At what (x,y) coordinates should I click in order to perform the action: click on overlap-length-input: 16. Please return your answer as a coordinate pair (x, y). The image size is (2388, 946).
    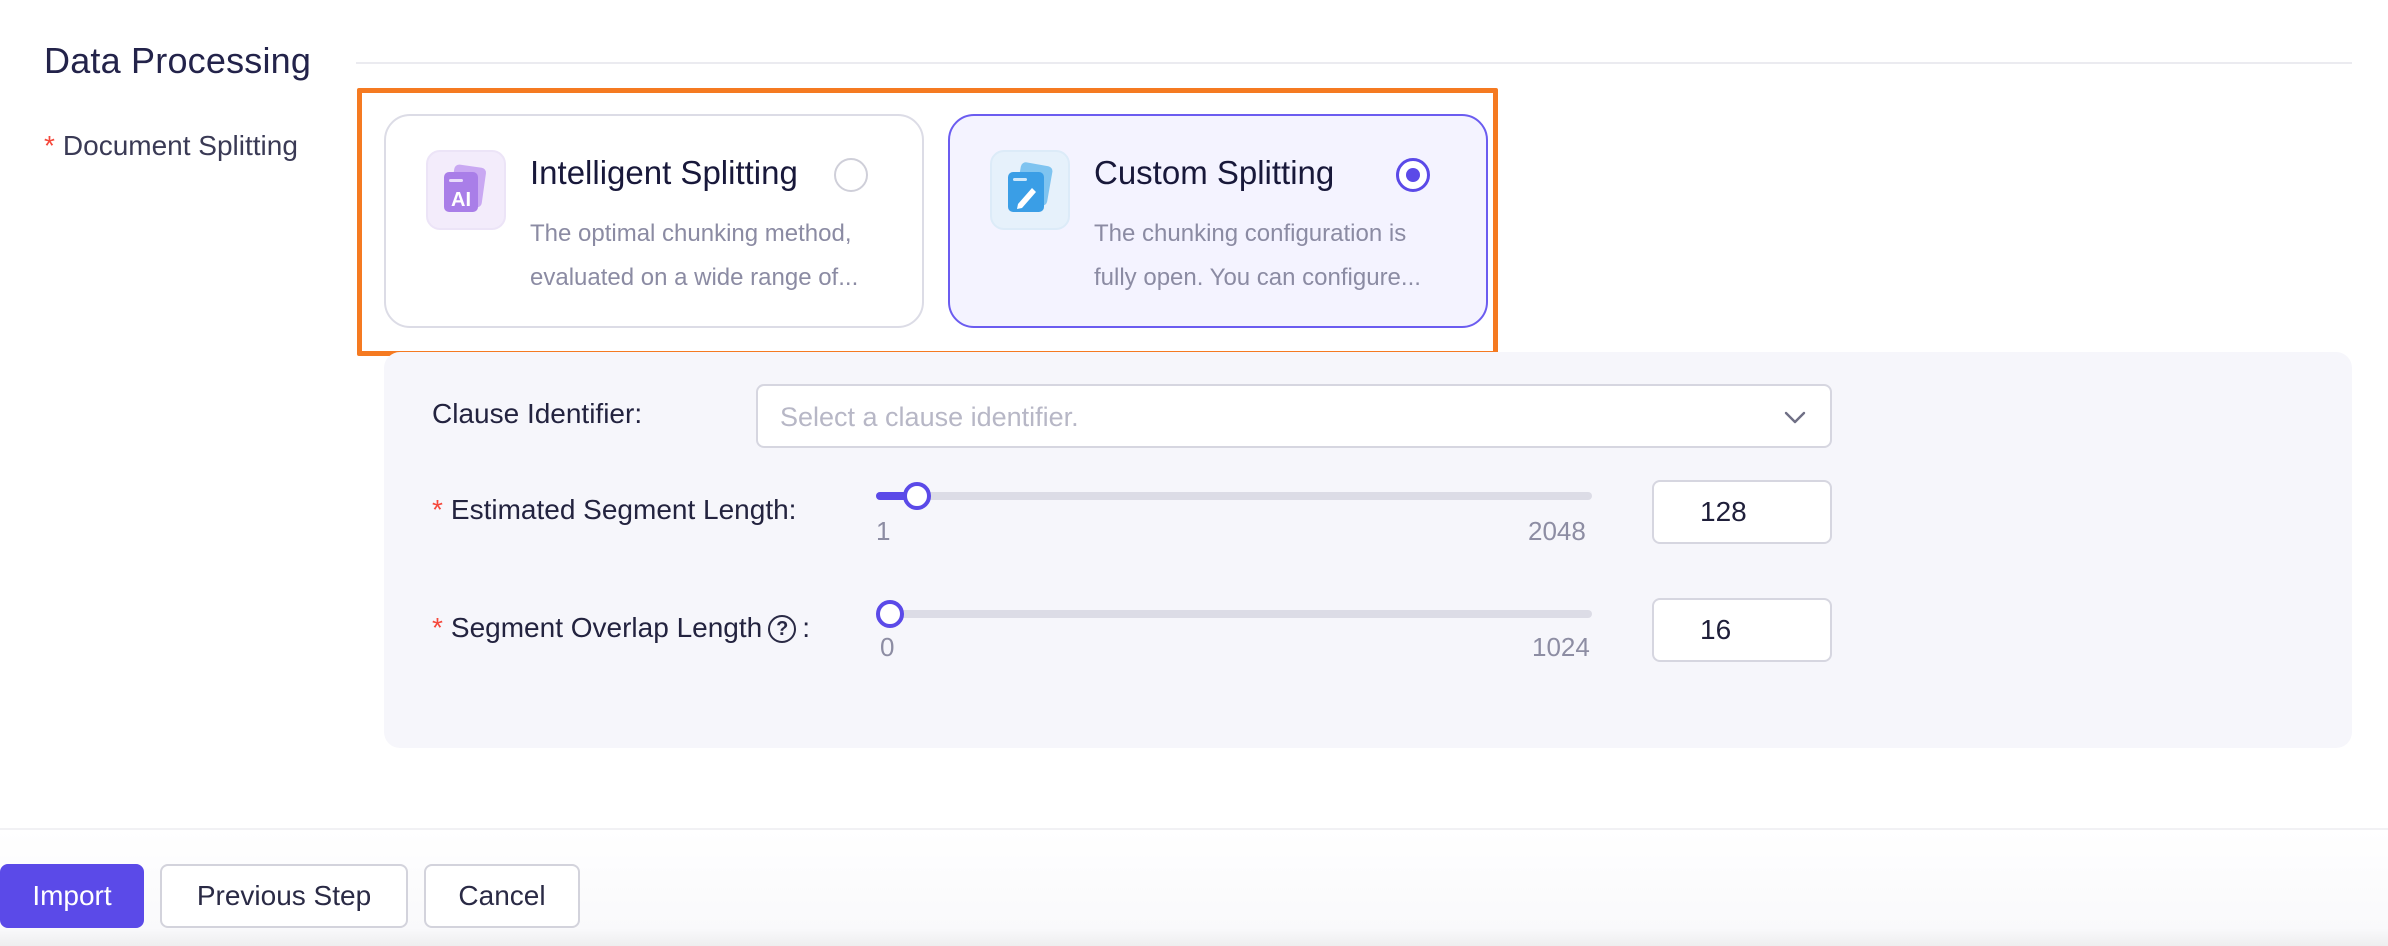
    Looking at the image, I should click on (1742, 630).